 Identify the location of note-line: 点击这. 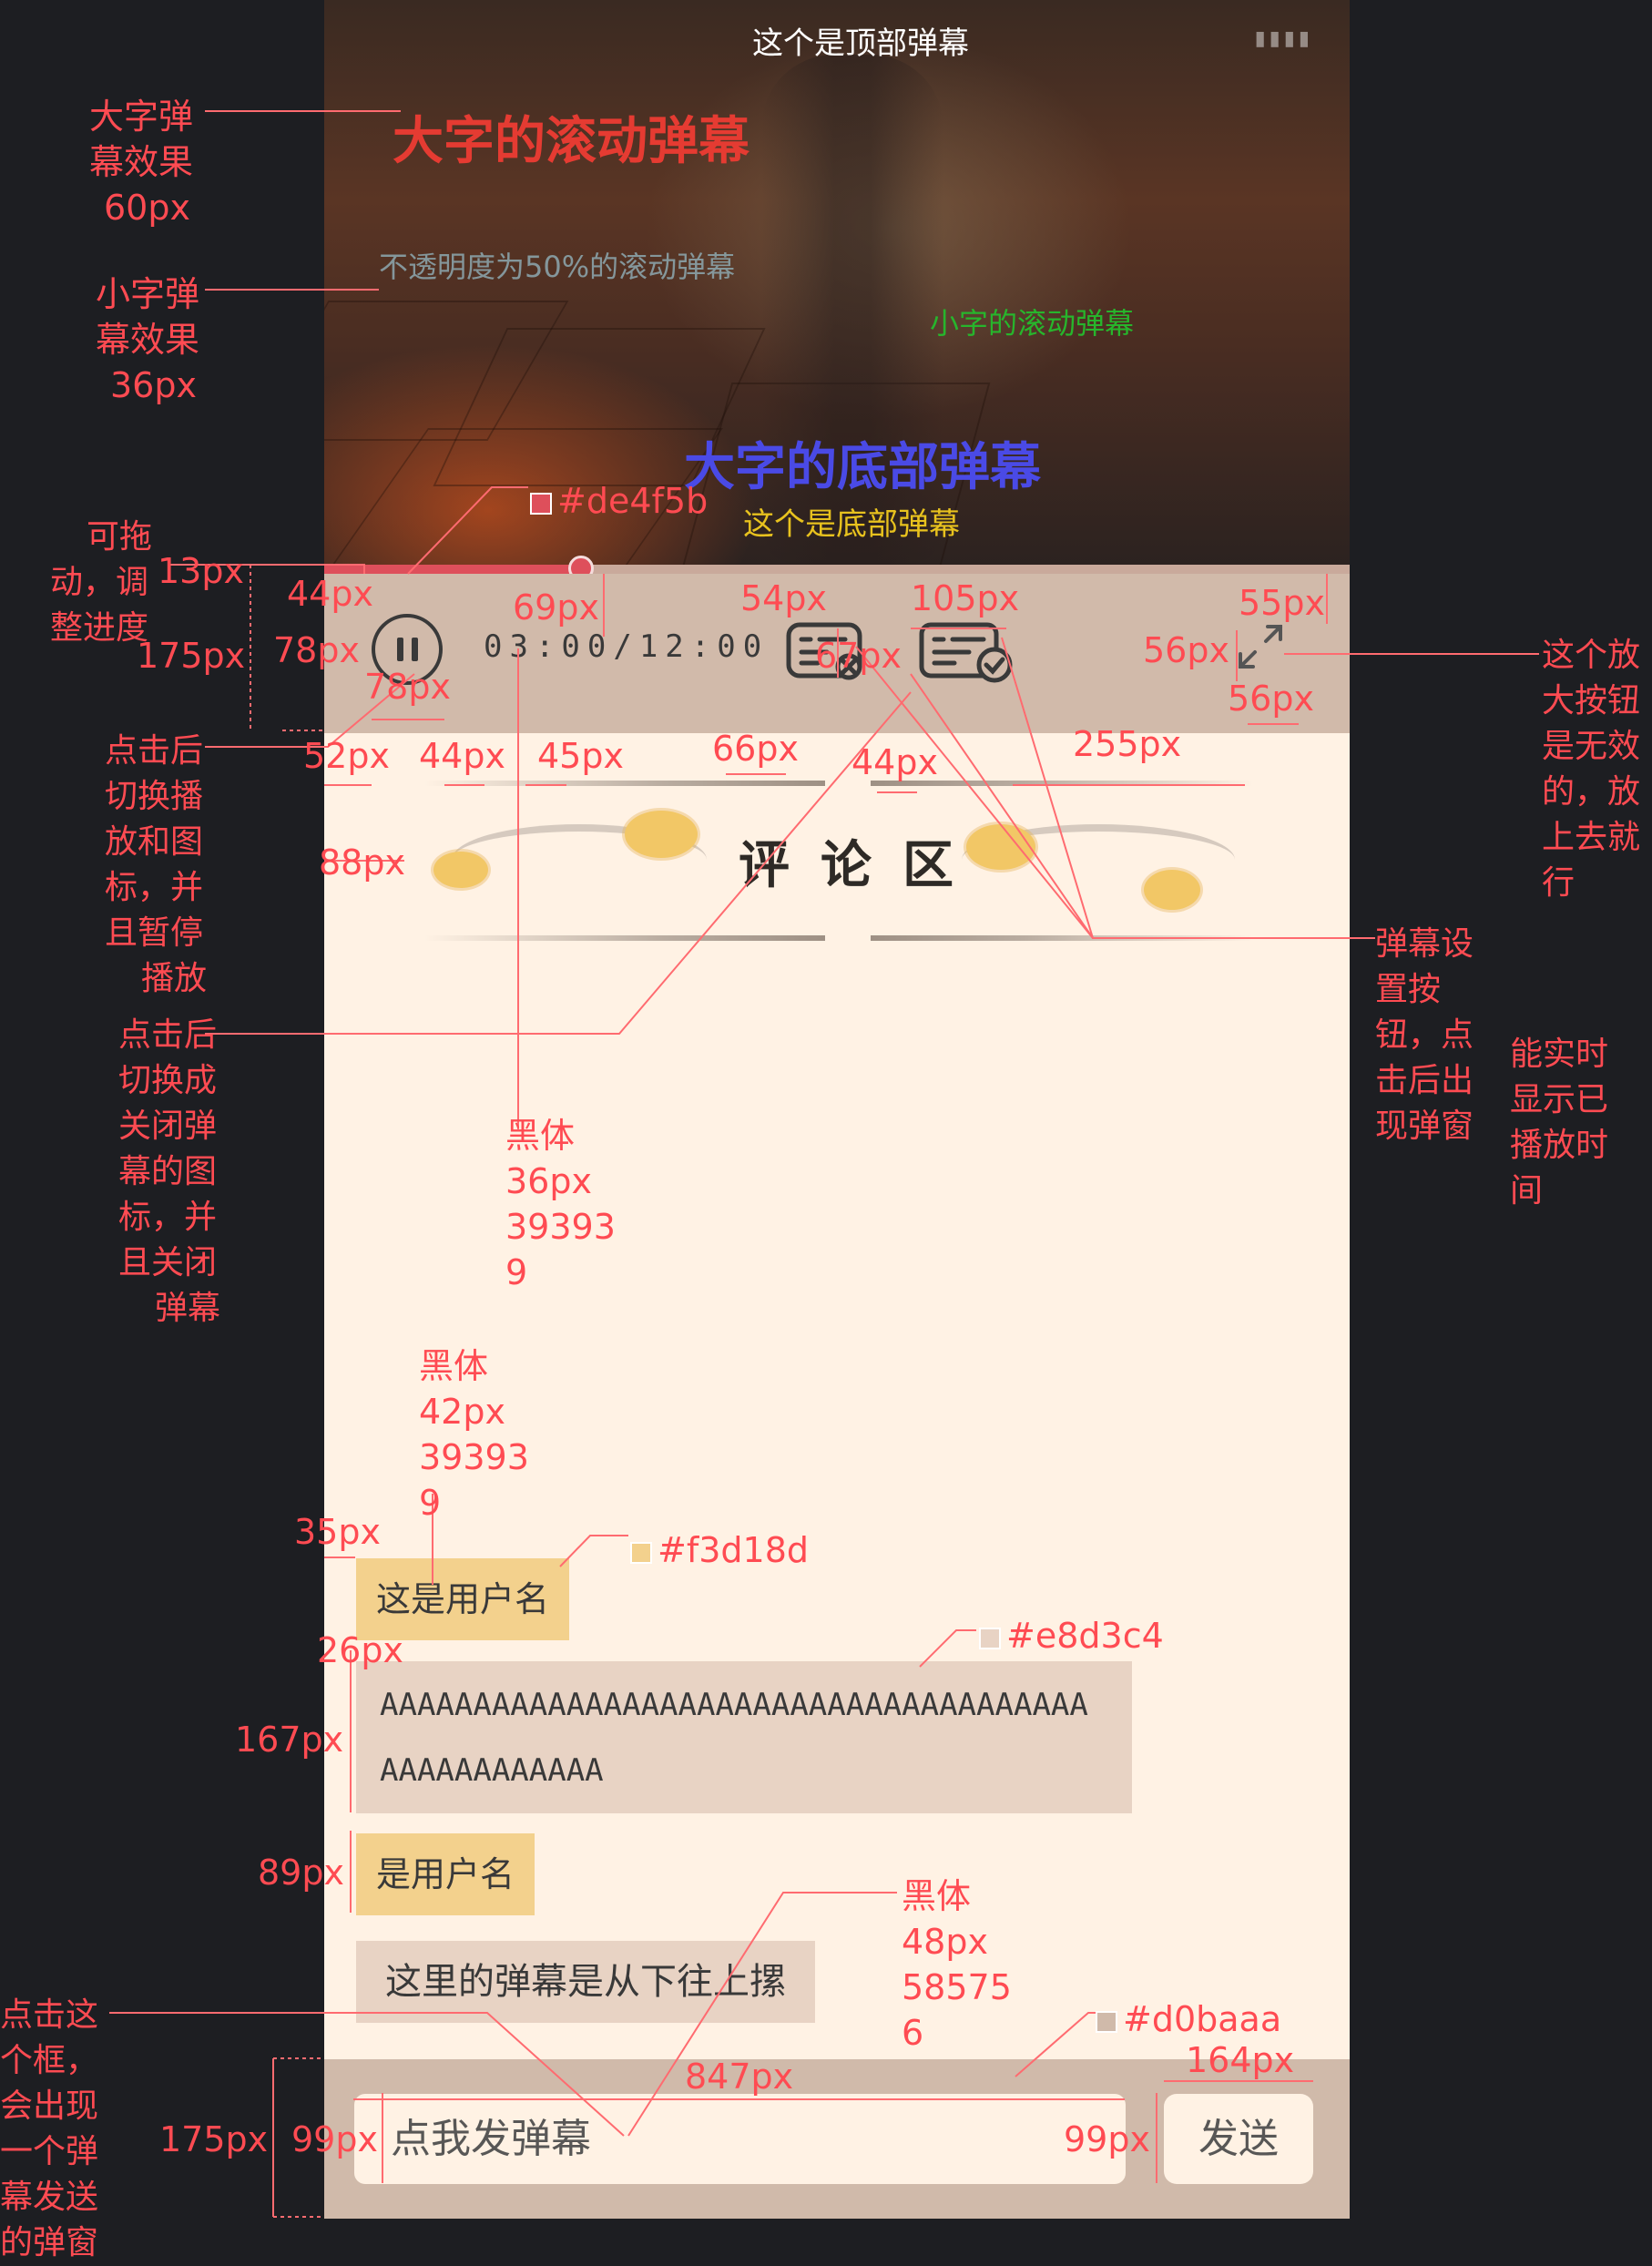
(49, 2015).